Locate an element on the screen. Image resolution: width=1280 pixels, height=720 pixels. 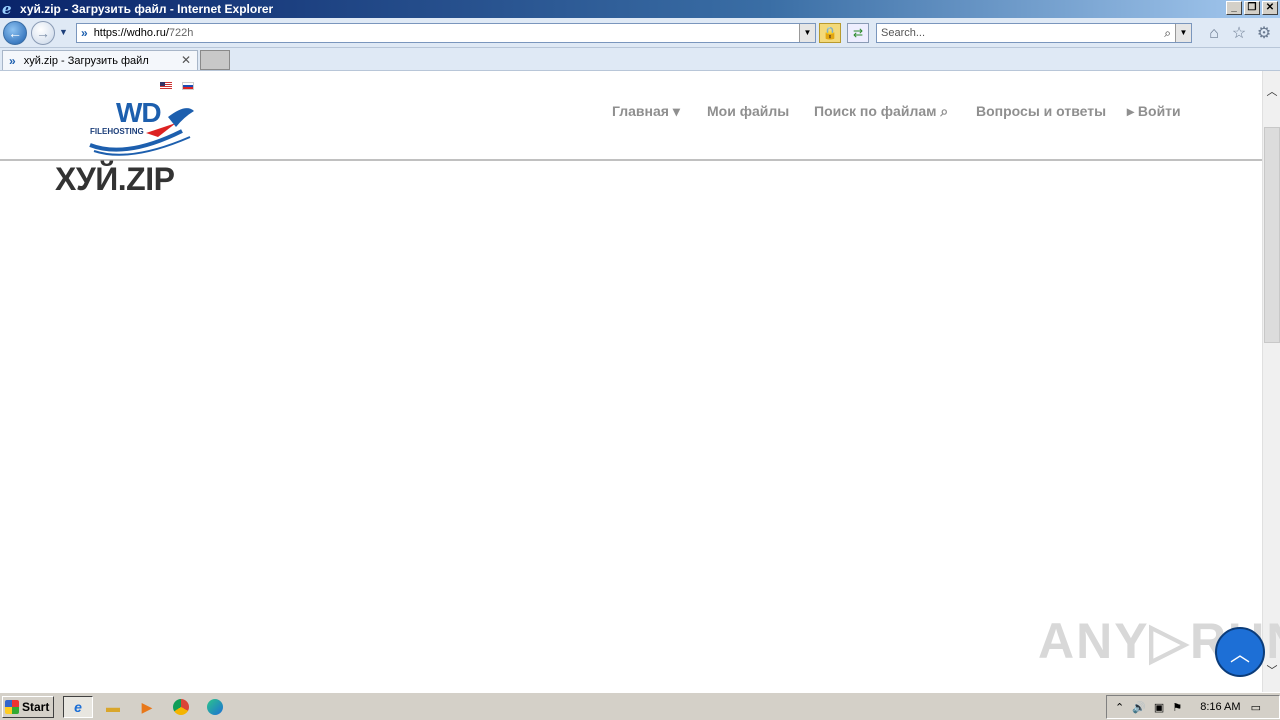
edge-icon is located at coordinates (215, 707).